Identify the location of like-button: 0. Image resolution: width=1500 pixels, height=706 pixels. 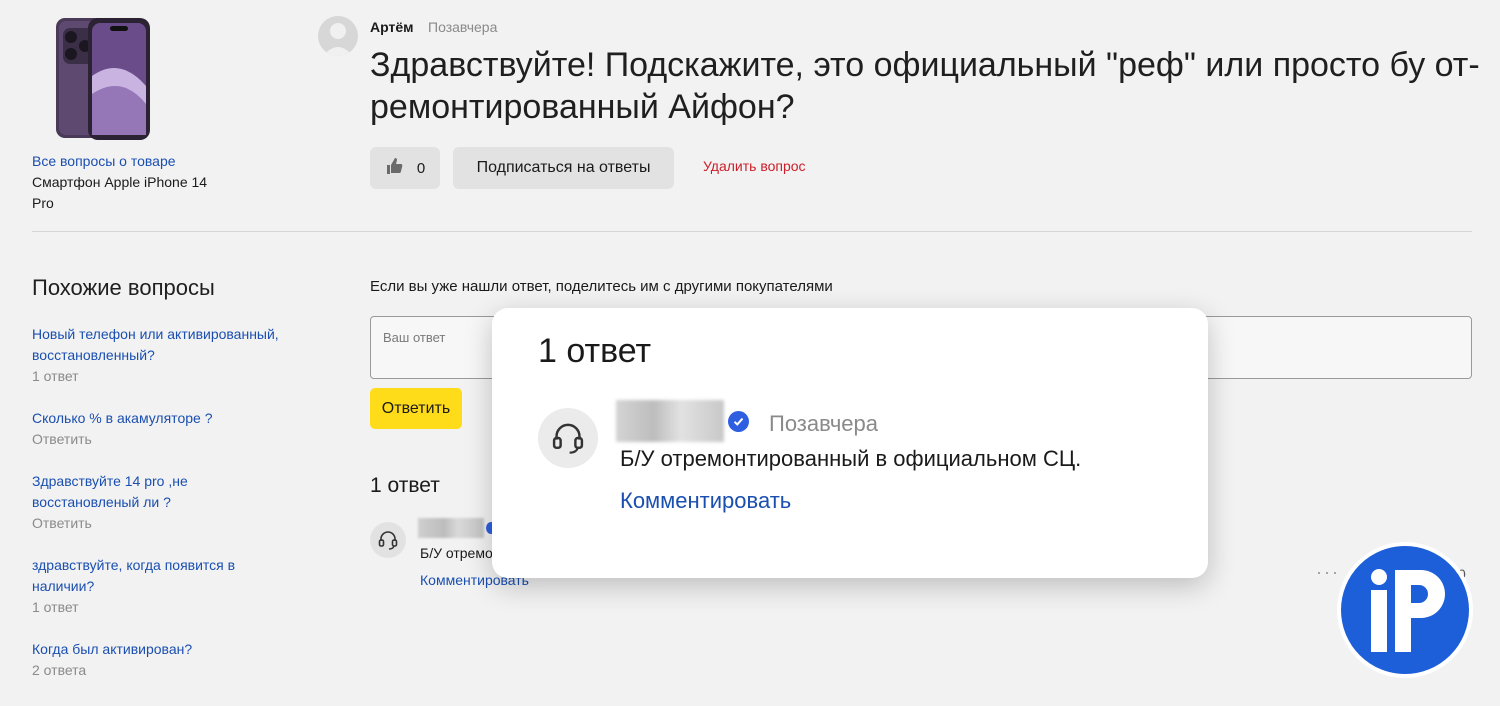
(405, 168).